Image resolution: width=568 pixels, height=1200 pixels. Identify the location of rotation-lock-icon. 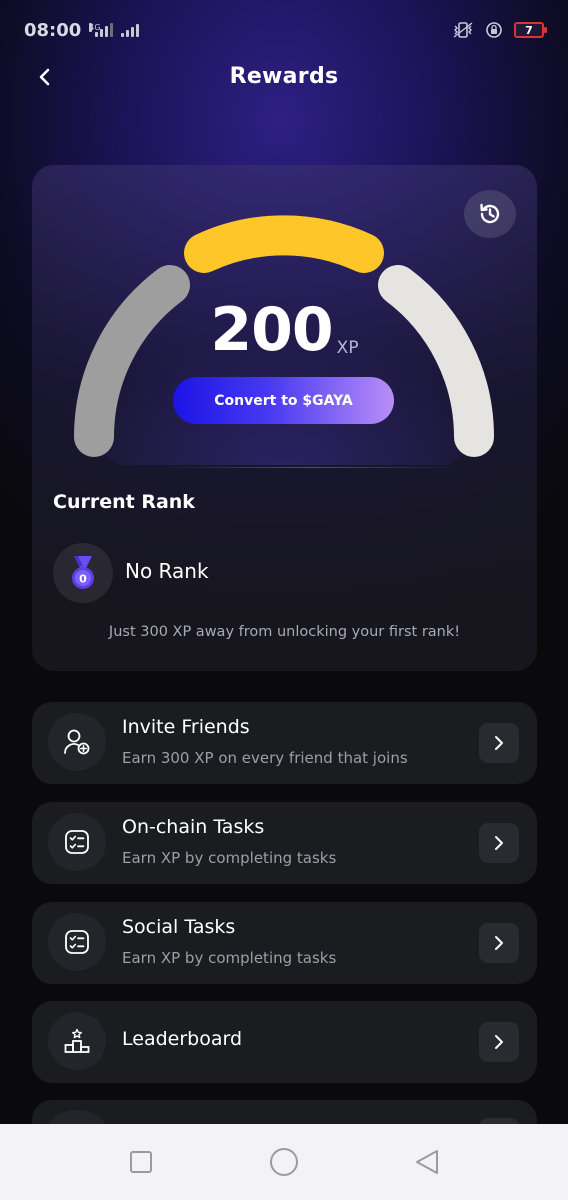
(494, 30).